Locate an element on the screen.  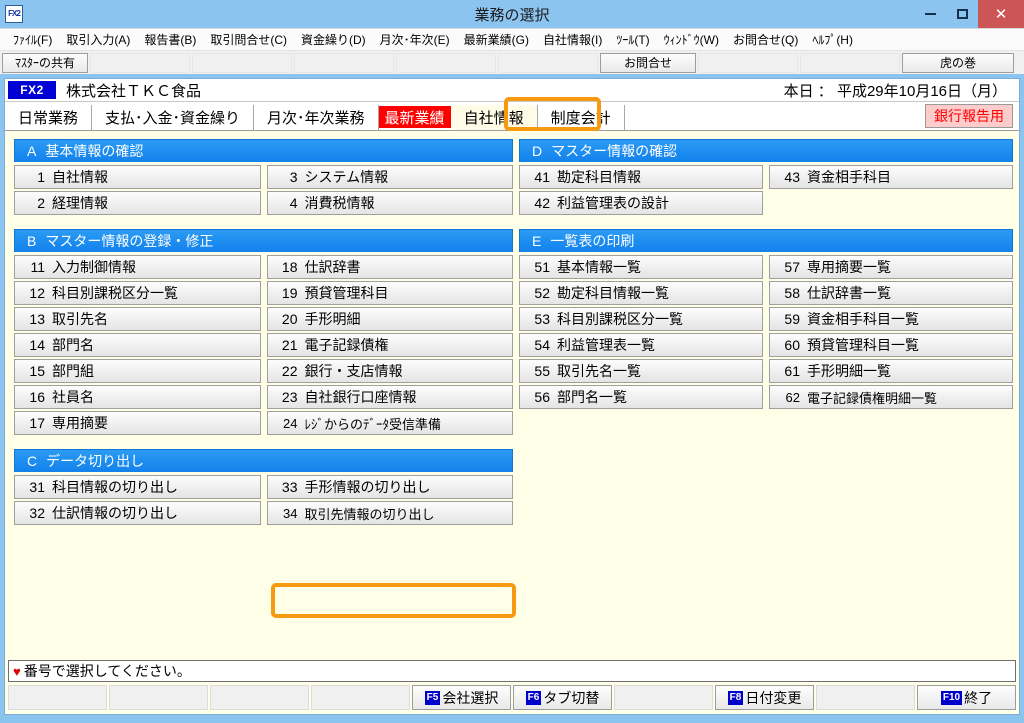
menu-item-23: 23 自社銀行口座情報 is located at coordinates (389, 397).